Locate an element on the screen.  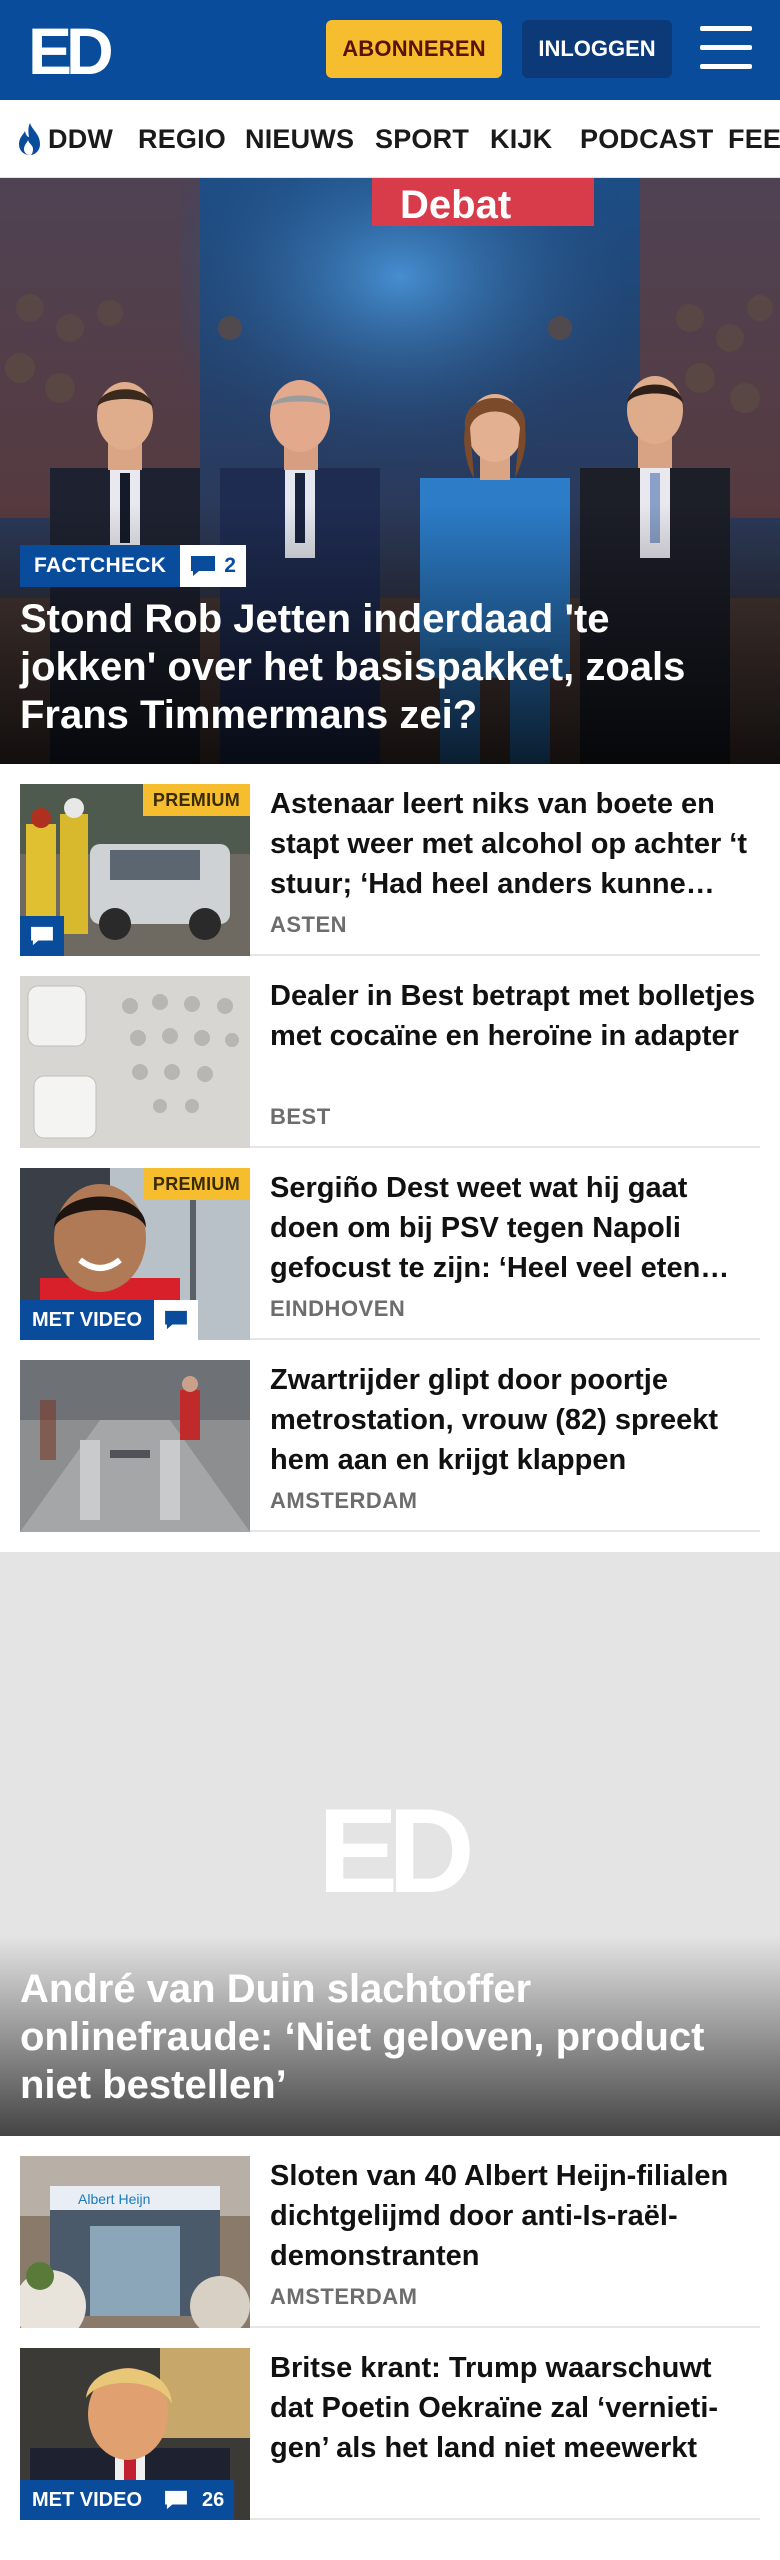
ed-logo: ED is located at coordinates (71, 50).